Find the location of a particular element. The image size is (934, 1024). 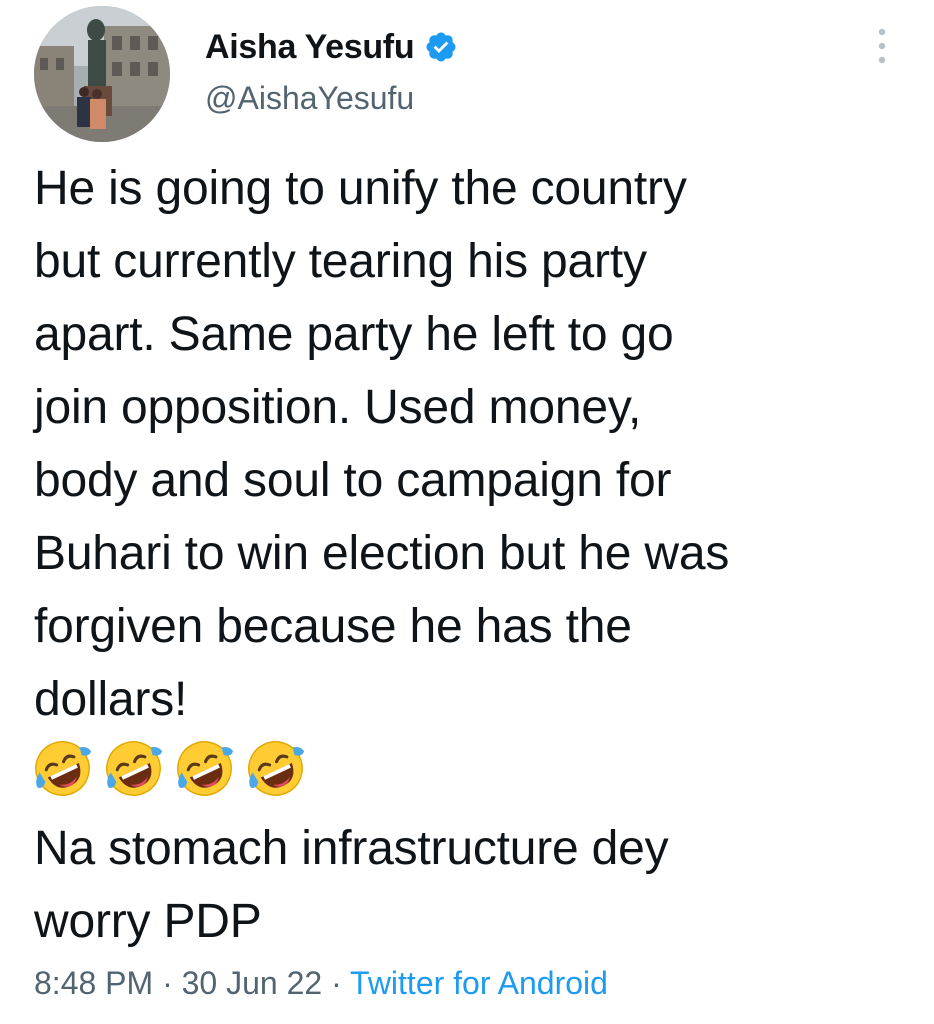

emoji-row is located at coordinates (169, 768).